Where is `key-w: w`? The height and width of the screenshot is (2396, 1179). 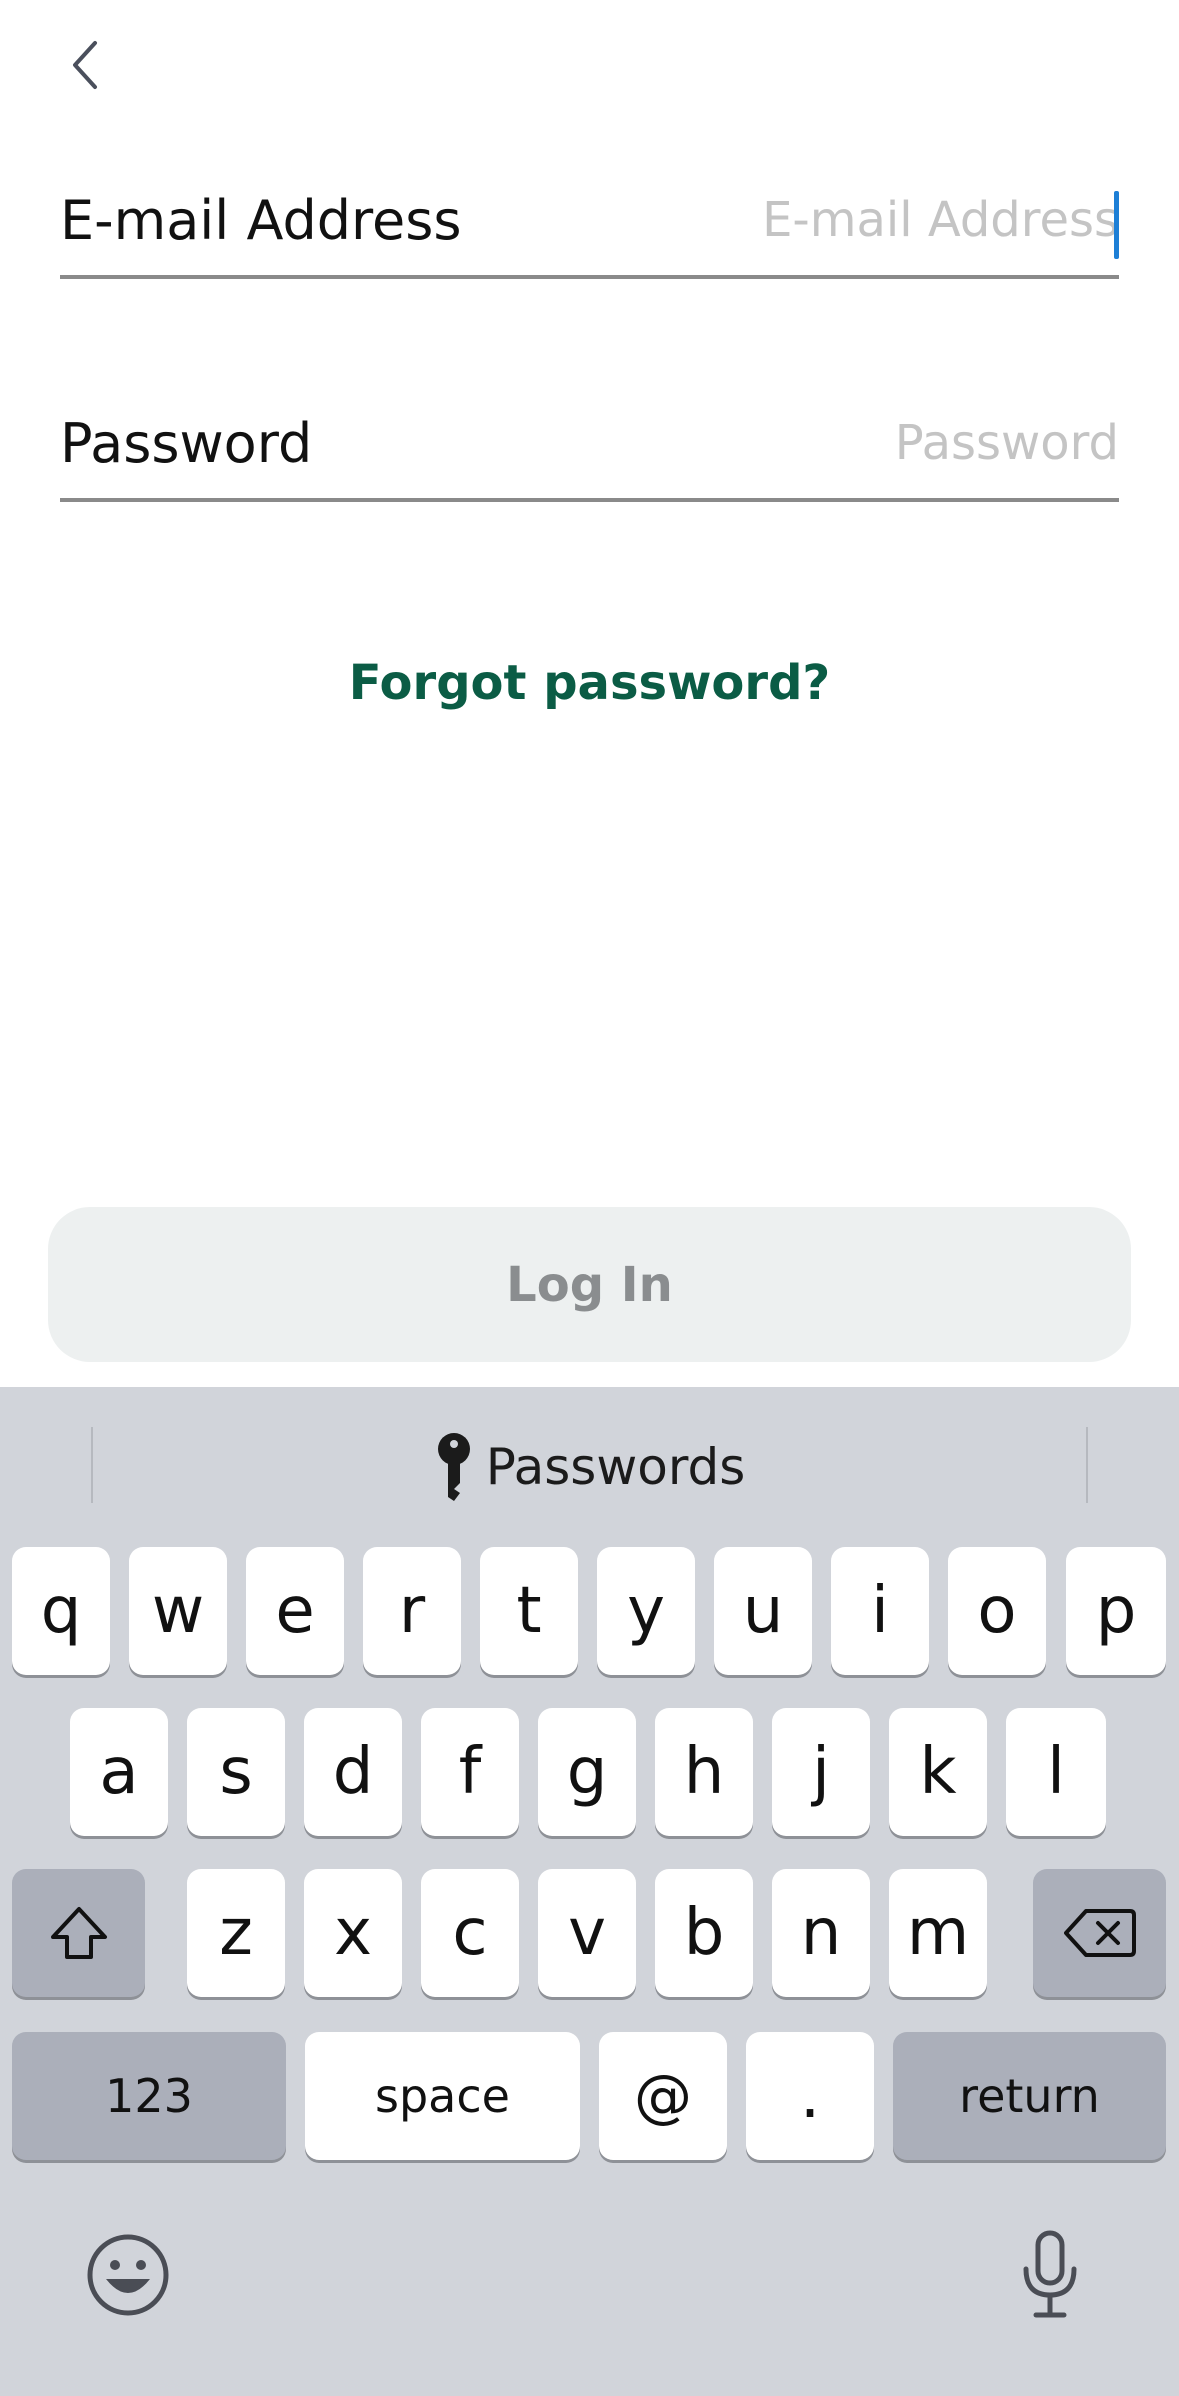 key-w: w is located at coordinates (178, 1611).